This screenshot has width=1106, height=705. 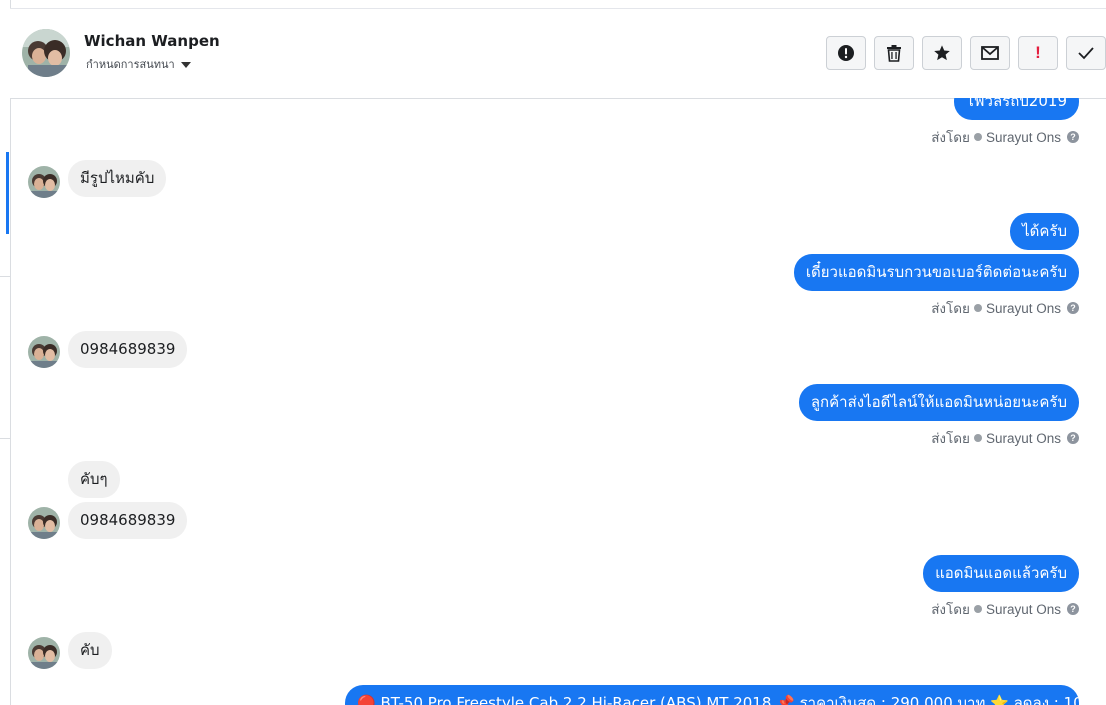 I want to click on conversation-actions: !, so click(x=966, y=53).